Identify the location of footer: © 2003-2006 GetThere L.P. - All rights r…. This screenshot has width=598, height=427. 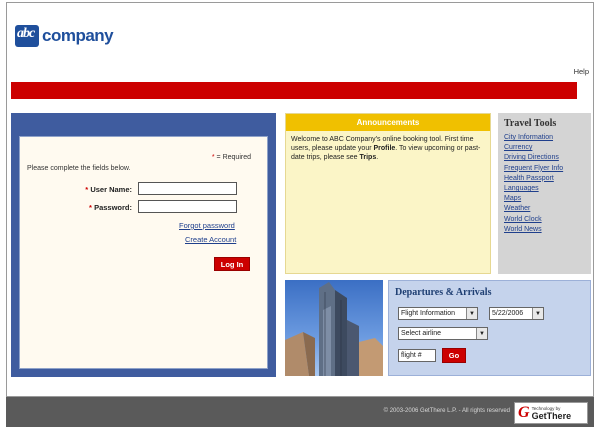
(300, 412).